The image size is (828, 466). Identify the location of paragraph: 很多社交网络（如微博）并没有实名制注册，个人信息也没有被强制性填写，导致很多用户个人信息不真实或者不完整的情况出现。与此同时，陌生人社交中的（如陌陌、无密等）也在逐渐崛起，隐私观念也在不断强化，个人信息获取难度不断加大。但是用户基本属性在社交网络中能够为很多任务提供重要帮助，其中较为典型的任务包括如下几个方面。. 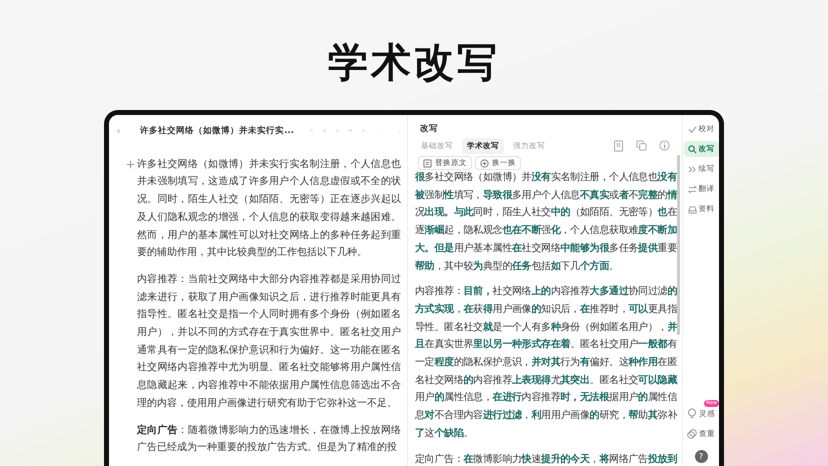
(546, 222).